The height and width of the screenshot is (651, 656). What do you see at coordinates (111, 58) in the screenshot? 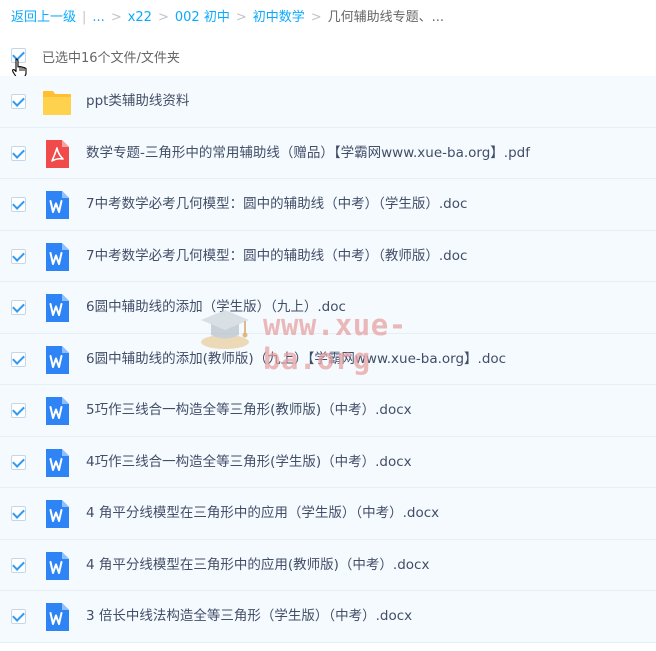
I see `selection-count-label: 已选中16个文件/文件夹` at bounding box center [111, 58].